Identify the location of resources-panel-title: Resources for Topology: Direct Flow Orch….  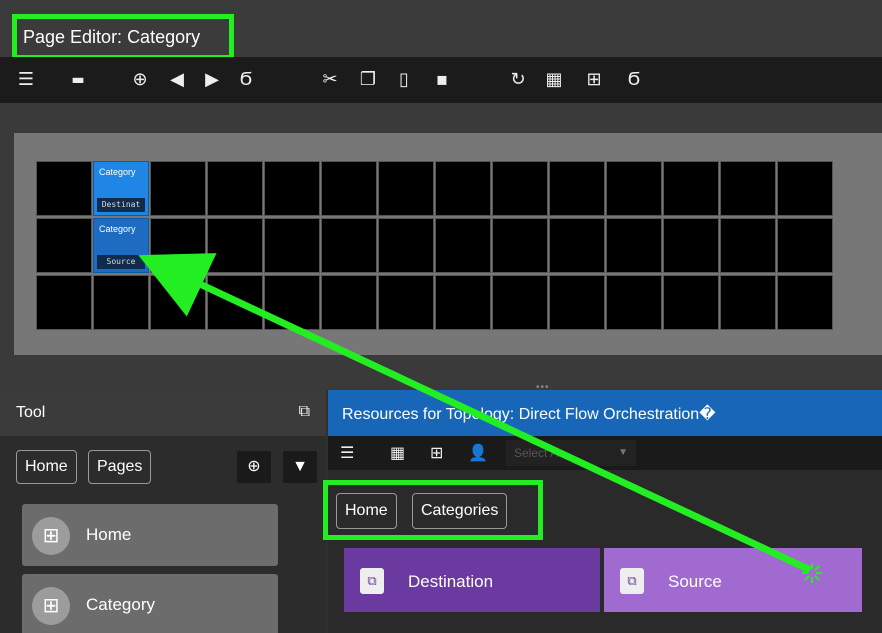
(529, 414).